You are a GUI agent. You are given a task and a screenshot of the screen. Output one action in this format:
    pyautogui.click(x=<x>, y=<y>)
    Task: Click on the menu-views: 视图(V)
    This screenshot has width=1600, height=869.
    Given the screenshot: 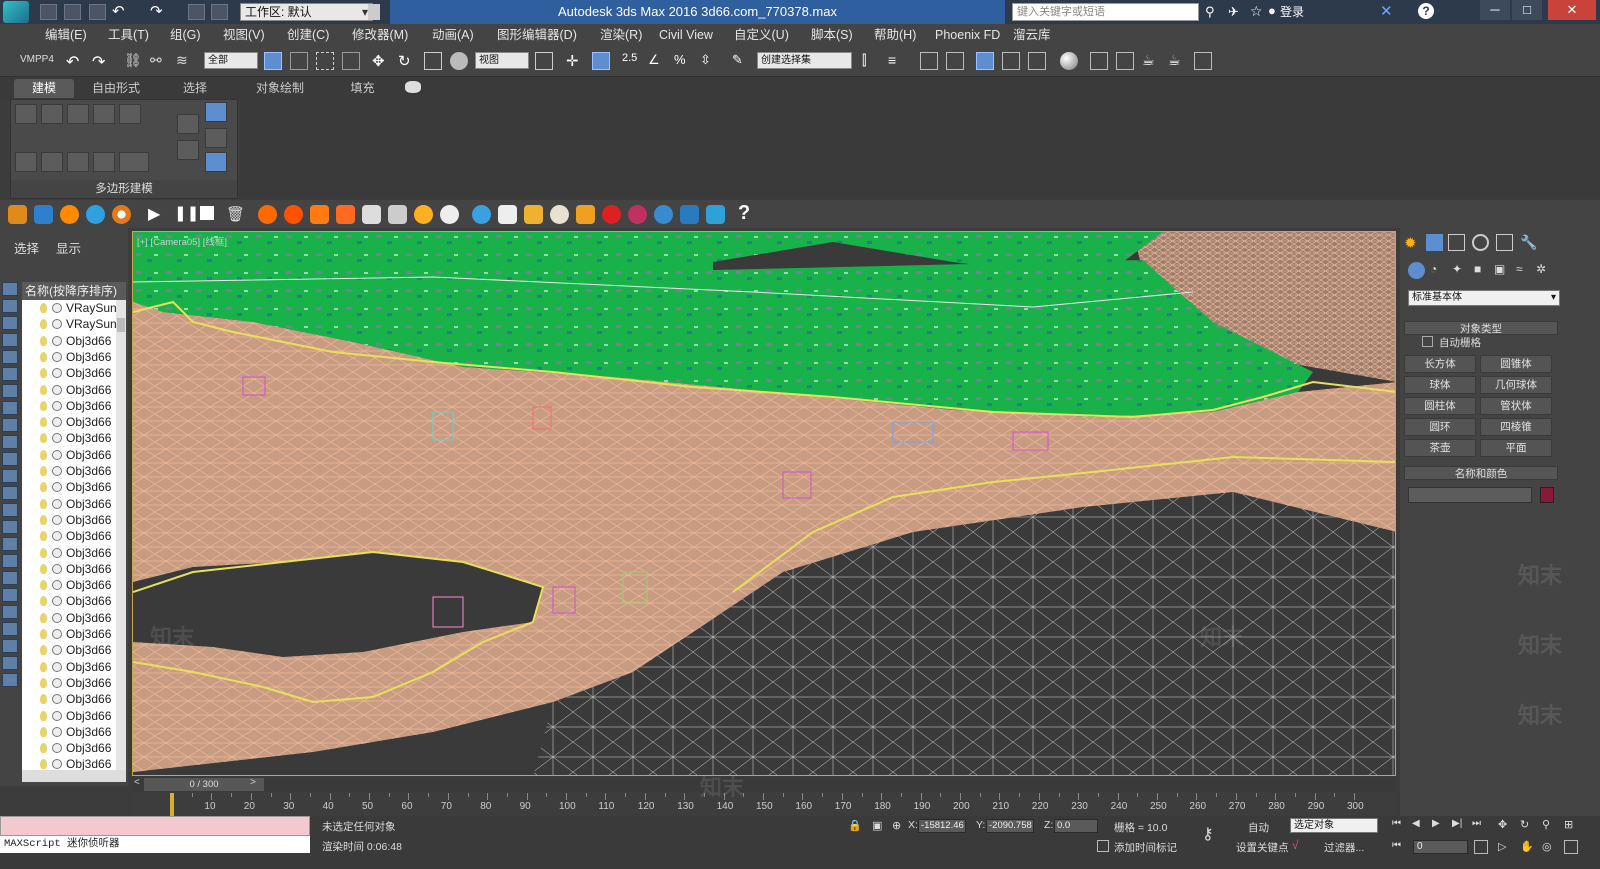 What is the action you would take?
    pyautogui.click(x=244, y=35)
    